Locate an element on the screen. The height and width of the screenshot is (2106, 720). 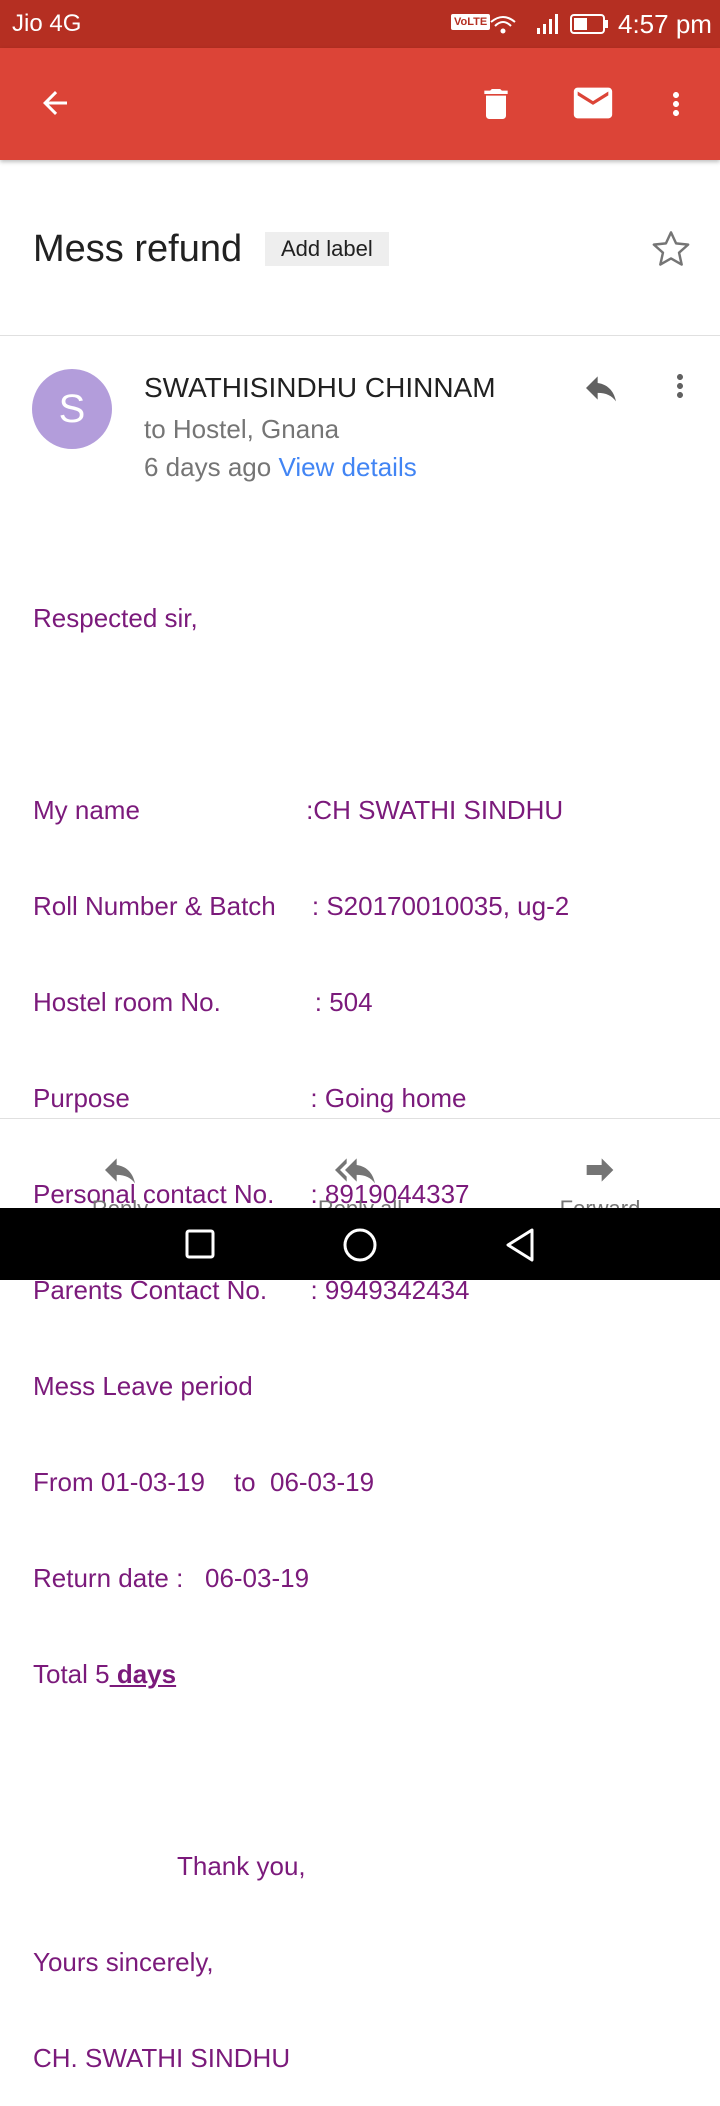
view-details-link: View details is located at coordinates (347, 467).